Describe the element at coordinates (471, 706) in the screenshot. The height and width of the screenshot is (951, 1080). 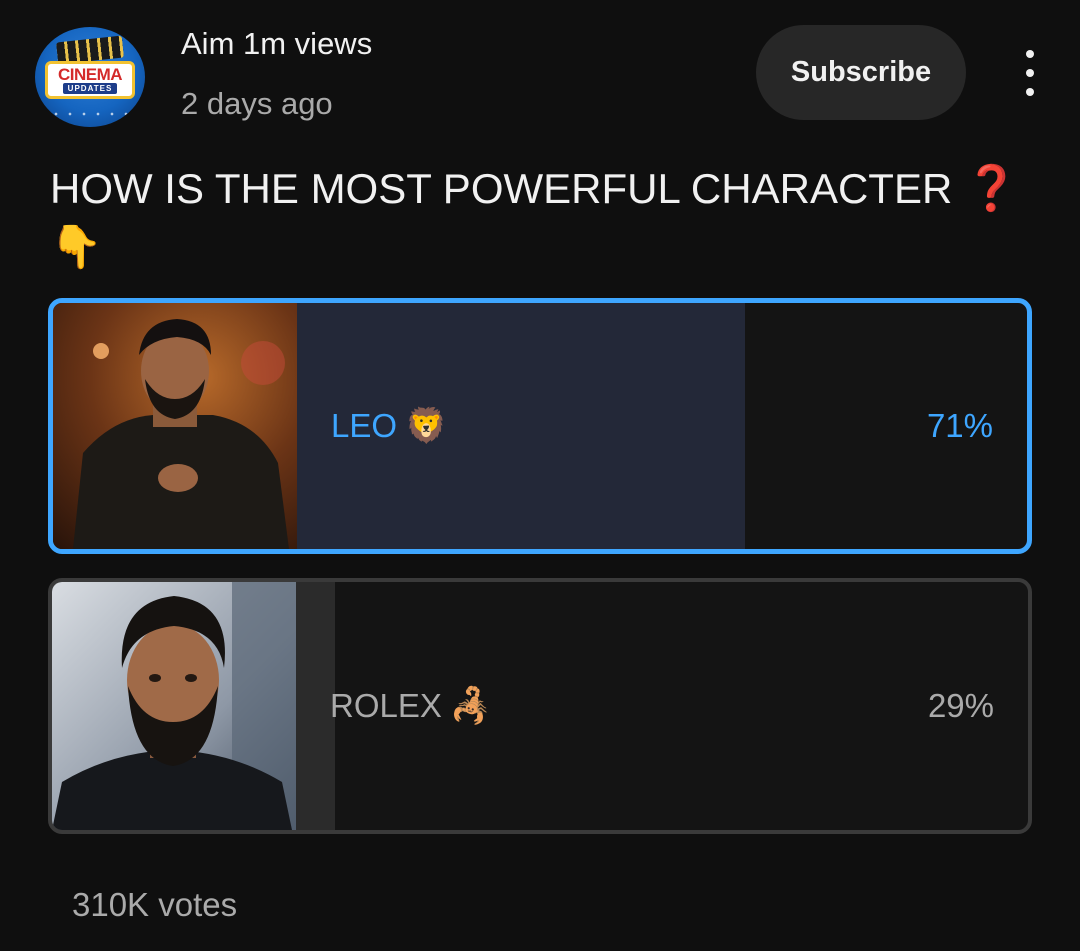
I see `scorpion-emoji: 🦂` at that location.